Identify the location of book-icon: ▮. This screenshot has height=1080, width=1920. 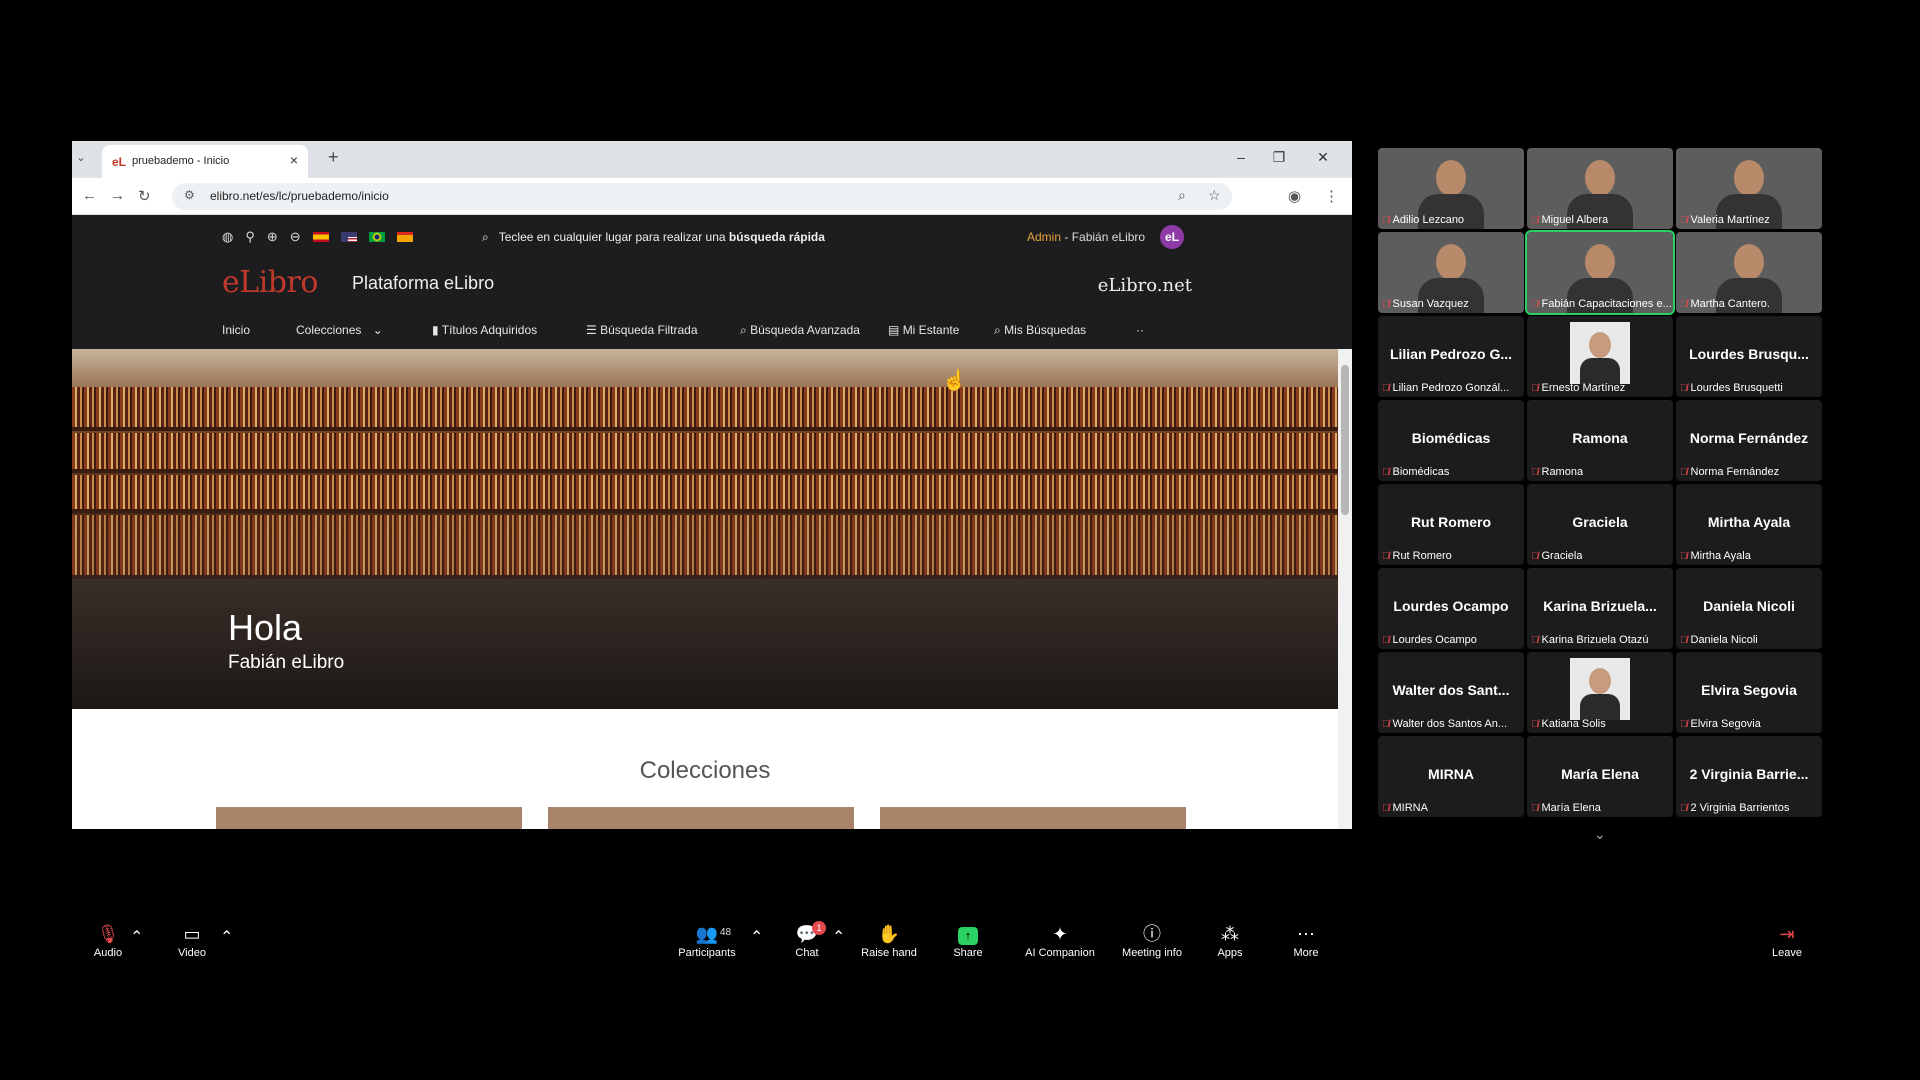
(435, 330).